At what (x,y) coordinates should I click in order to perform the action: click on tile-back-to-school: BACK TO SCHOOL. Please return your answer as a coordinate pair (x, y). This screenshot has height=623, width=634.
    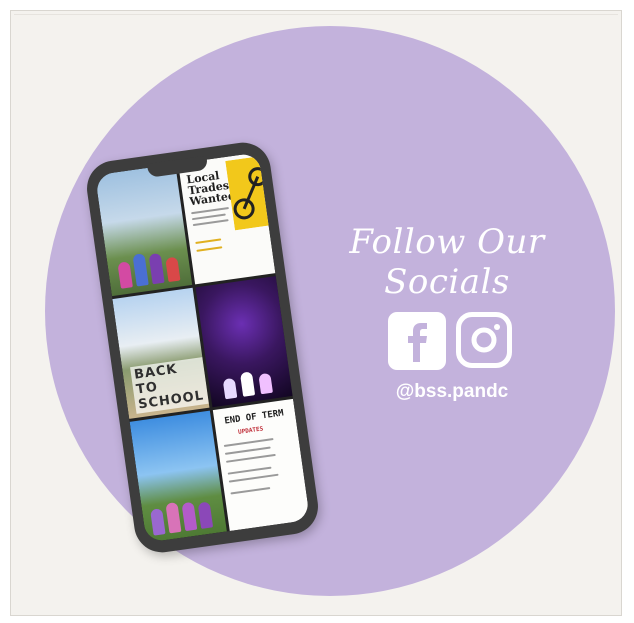
    Looking at the image, I should click on (161, 353).